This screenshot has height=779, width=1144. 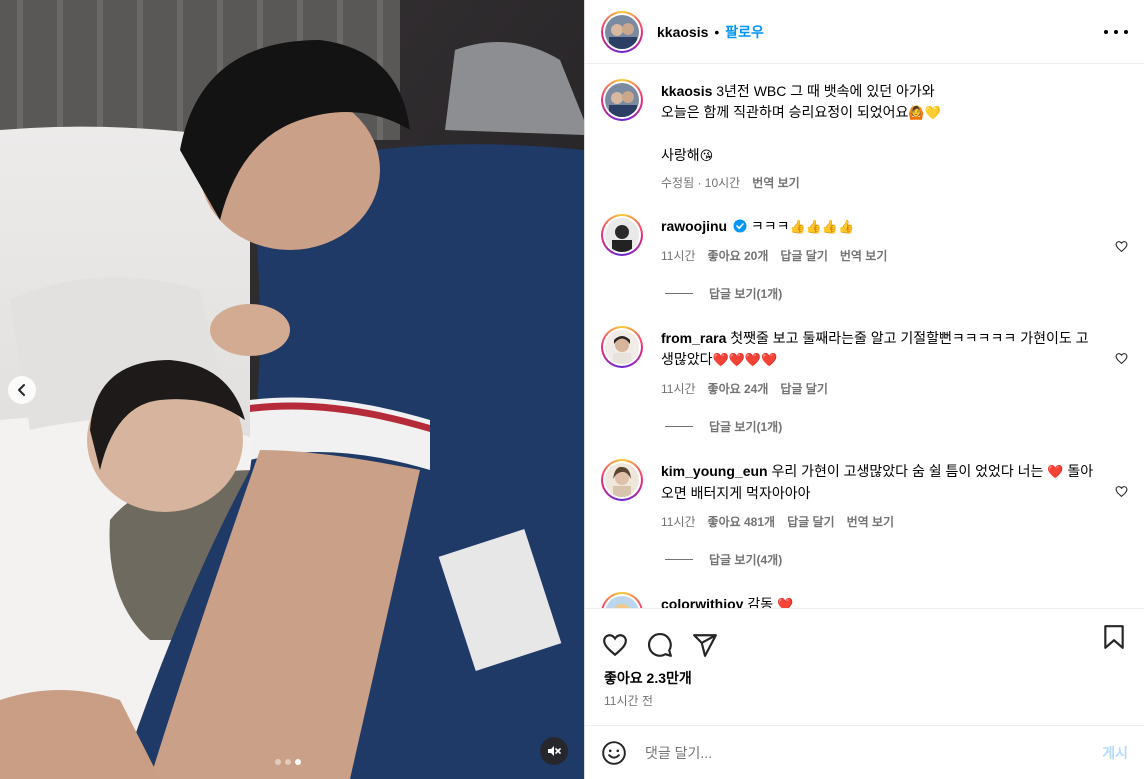 What do you see at coordinates (738, 256) in the screenshot?
I see `comment-likes: 좋아요 20개` at bounding box center [738, 256].